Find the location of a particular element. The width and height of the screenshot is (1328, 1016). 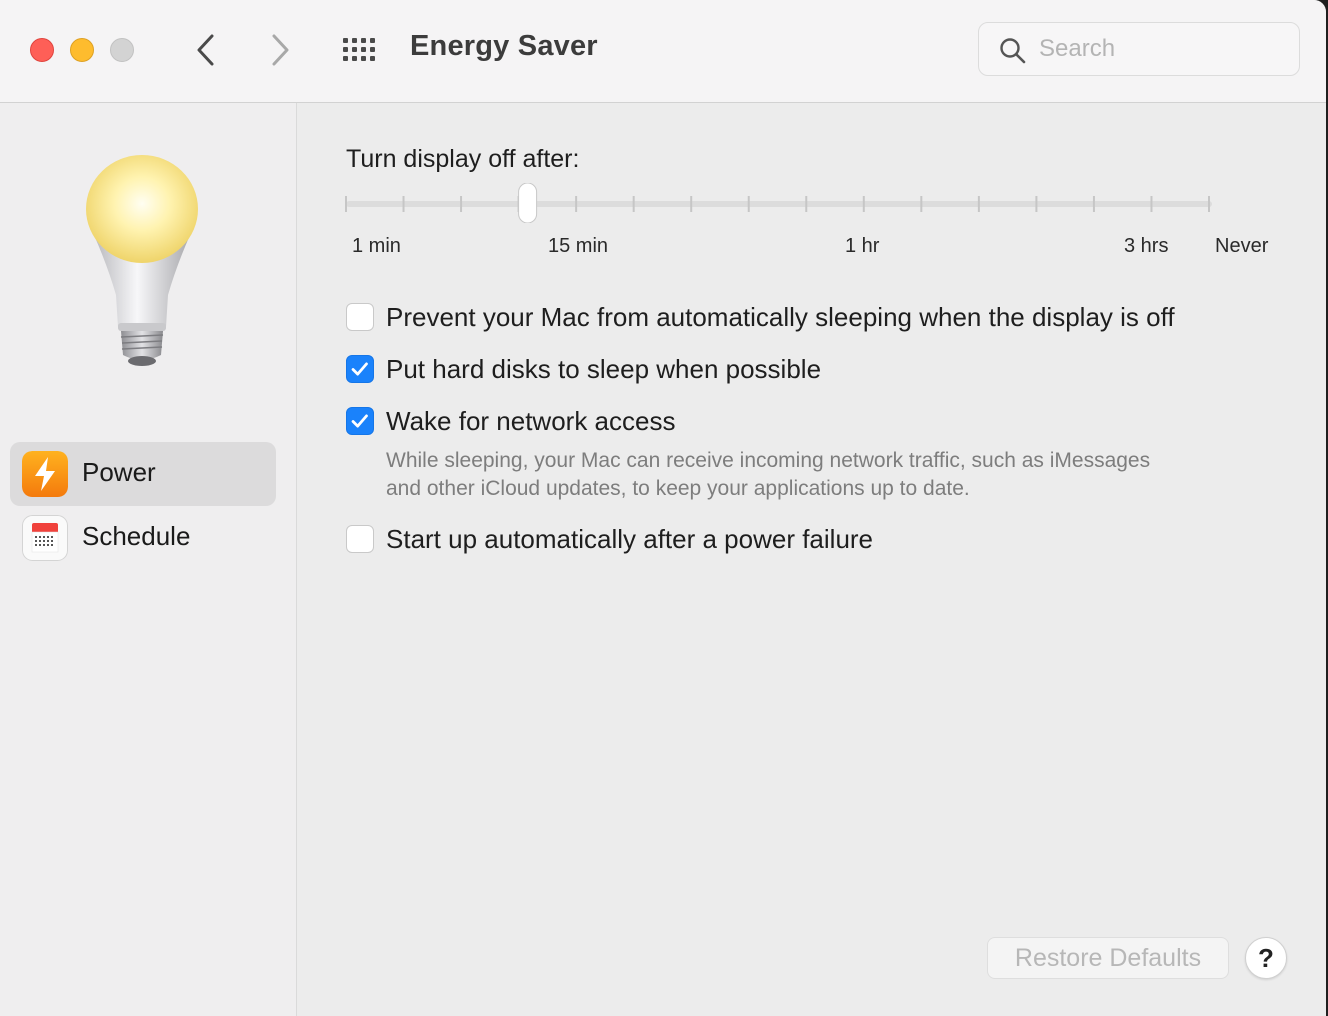

show-all-grid-icon is located at coordinates (359, 49).